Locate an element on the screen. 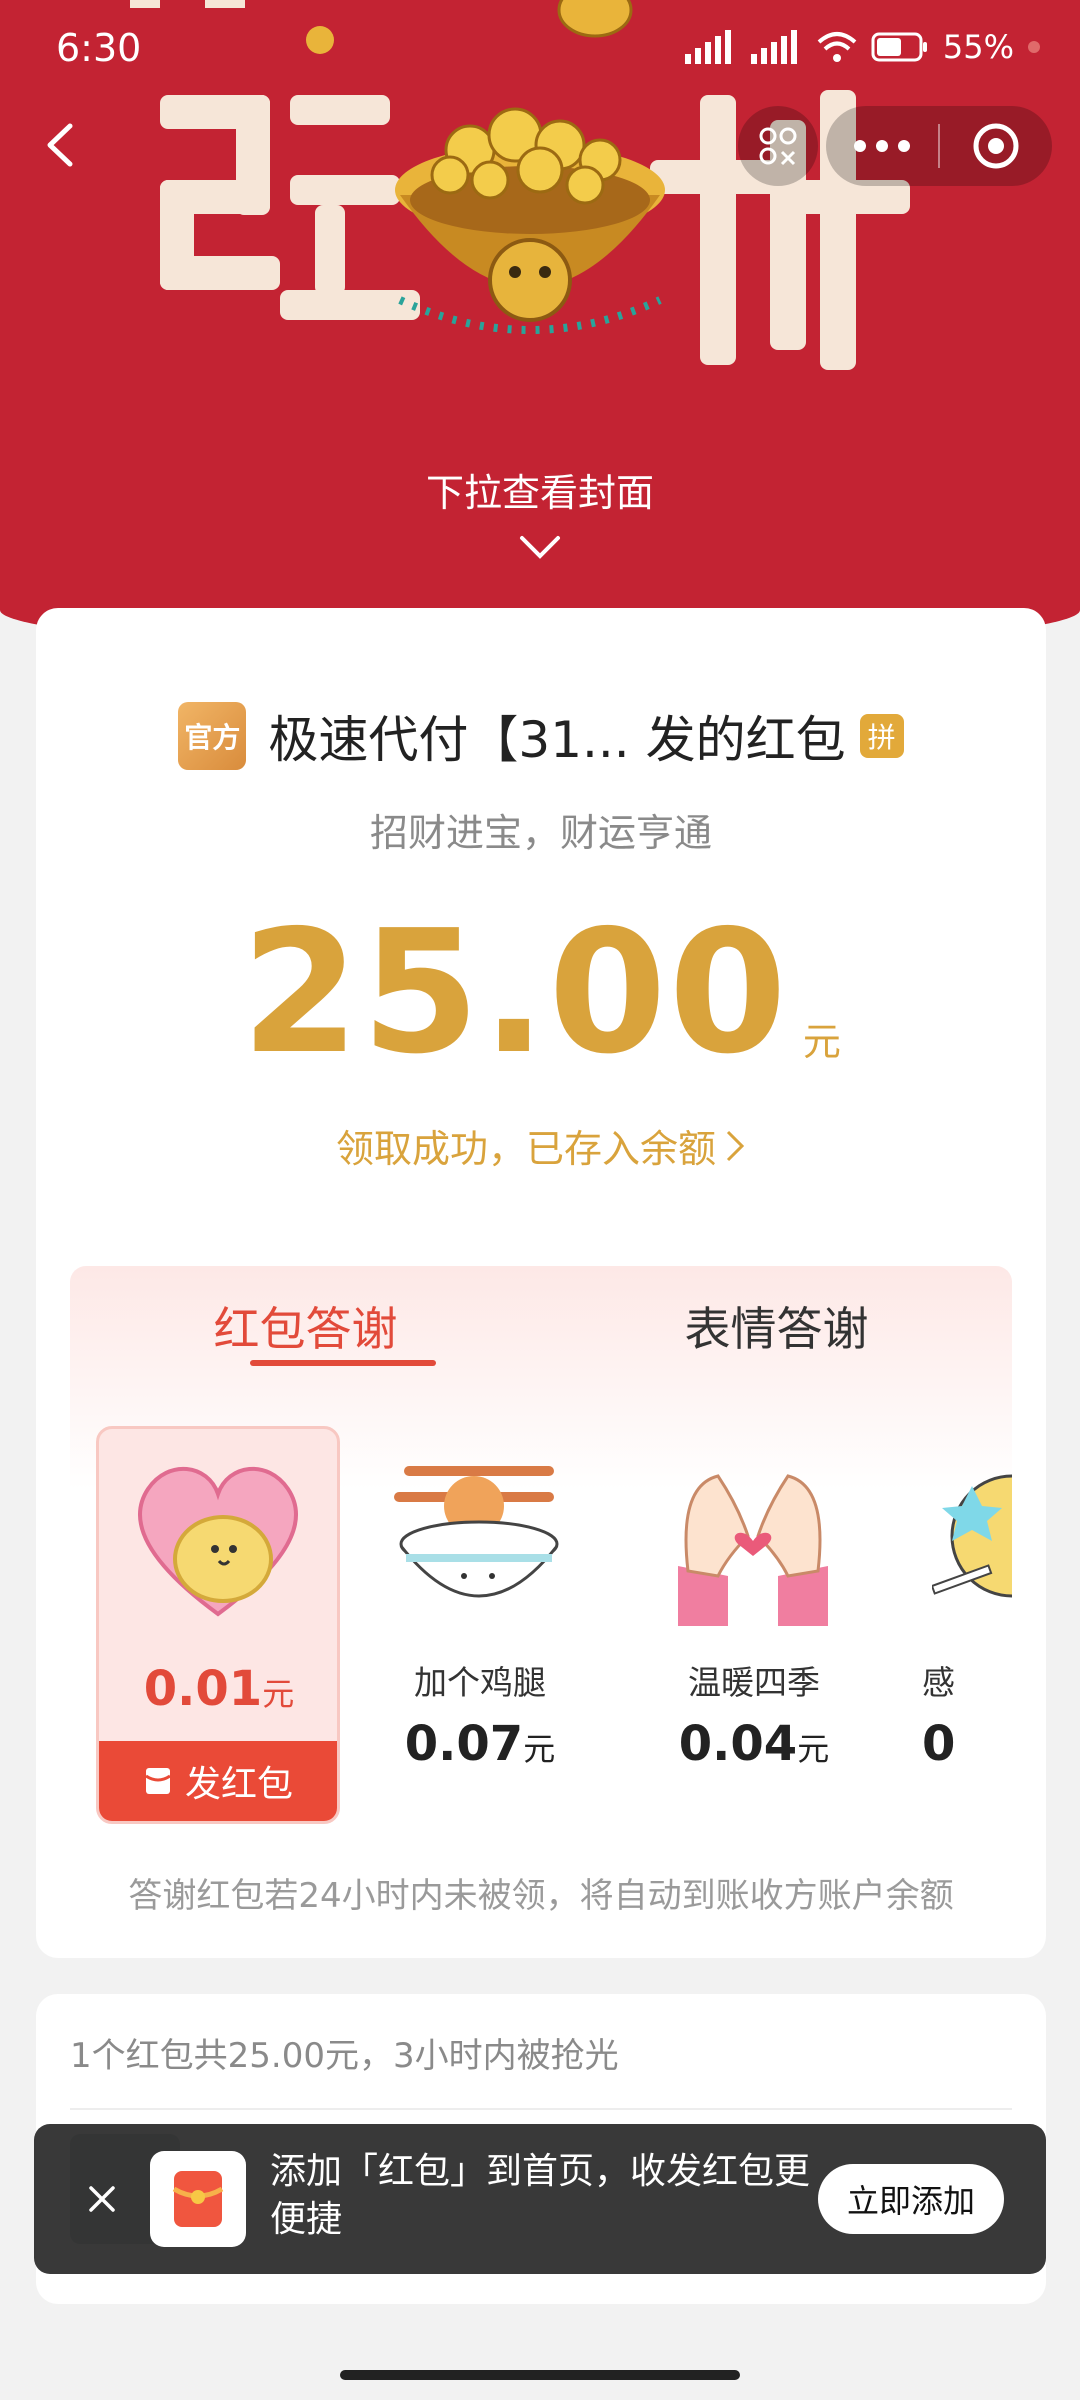 The height and width of the screenshot is (2400, 1080). signal-2-icon is located at coordinates (773, 47).